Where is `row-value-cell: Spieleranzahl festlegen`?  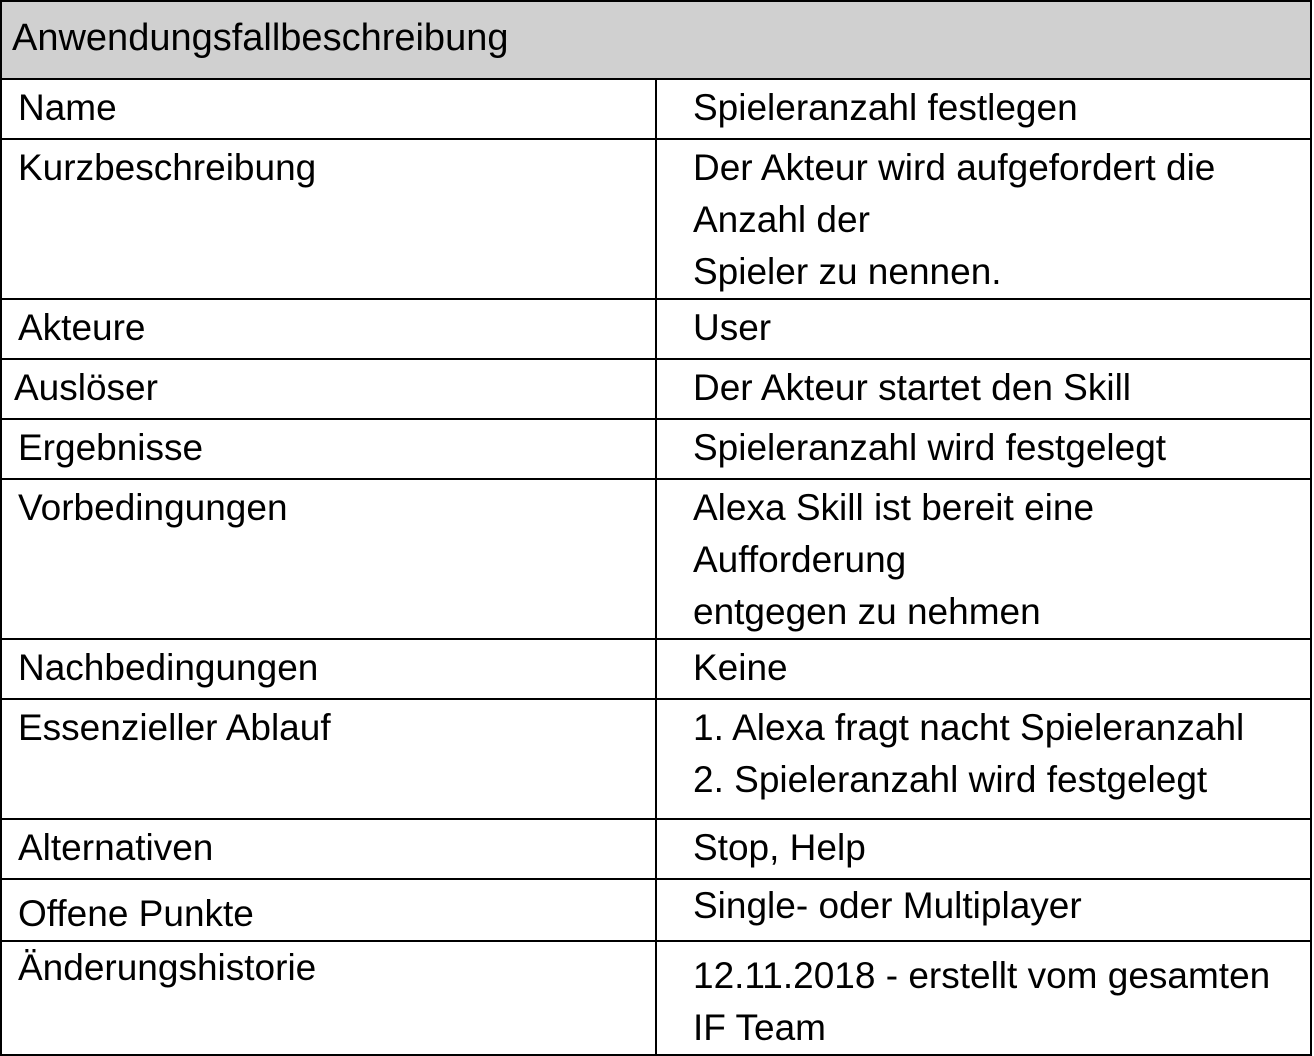 row-value-cell: Spieleranzahl festlegen is located at coordinates (983, 109).